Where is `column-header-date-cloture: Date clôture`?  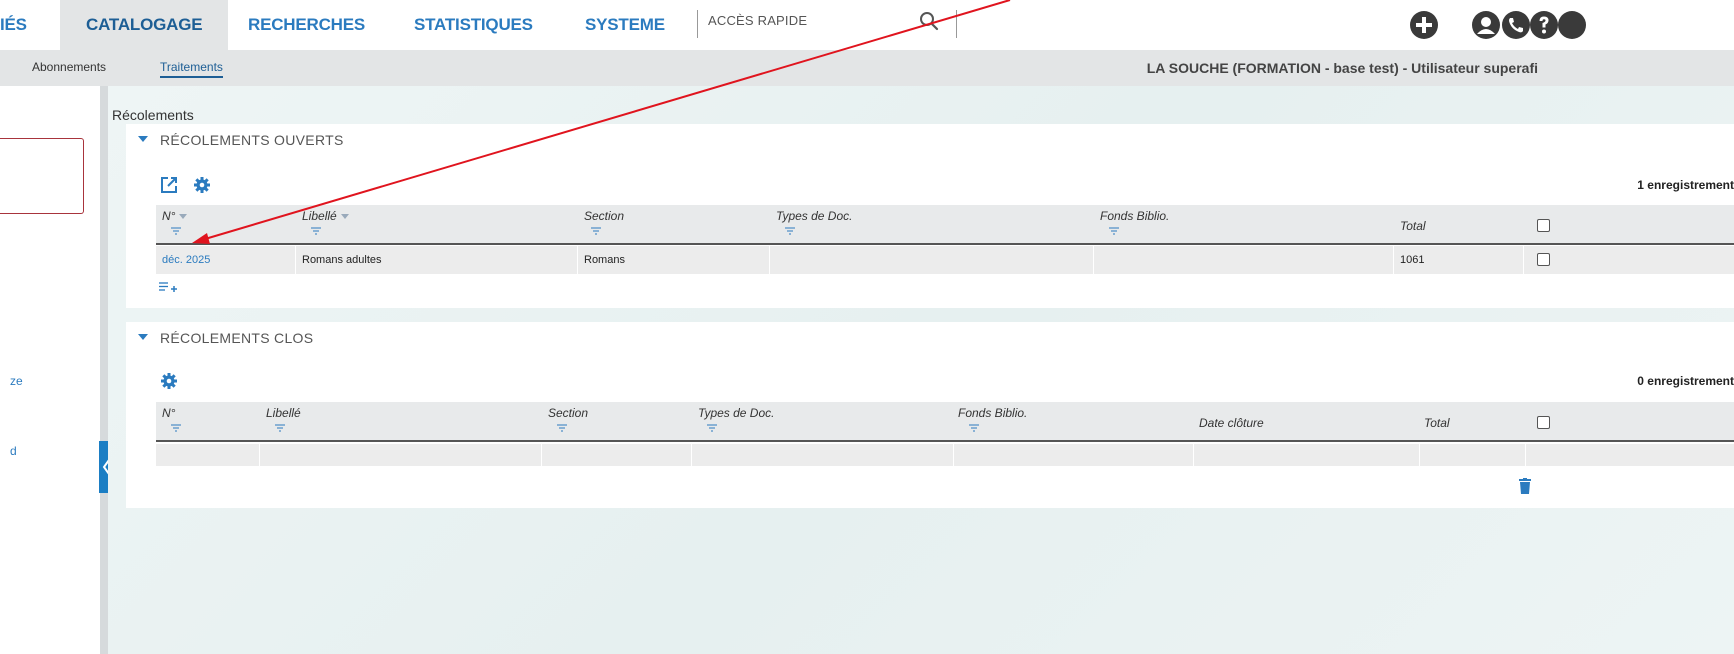 column-header-date-cloture: Date clôture is located at coordinates (1231, 423).